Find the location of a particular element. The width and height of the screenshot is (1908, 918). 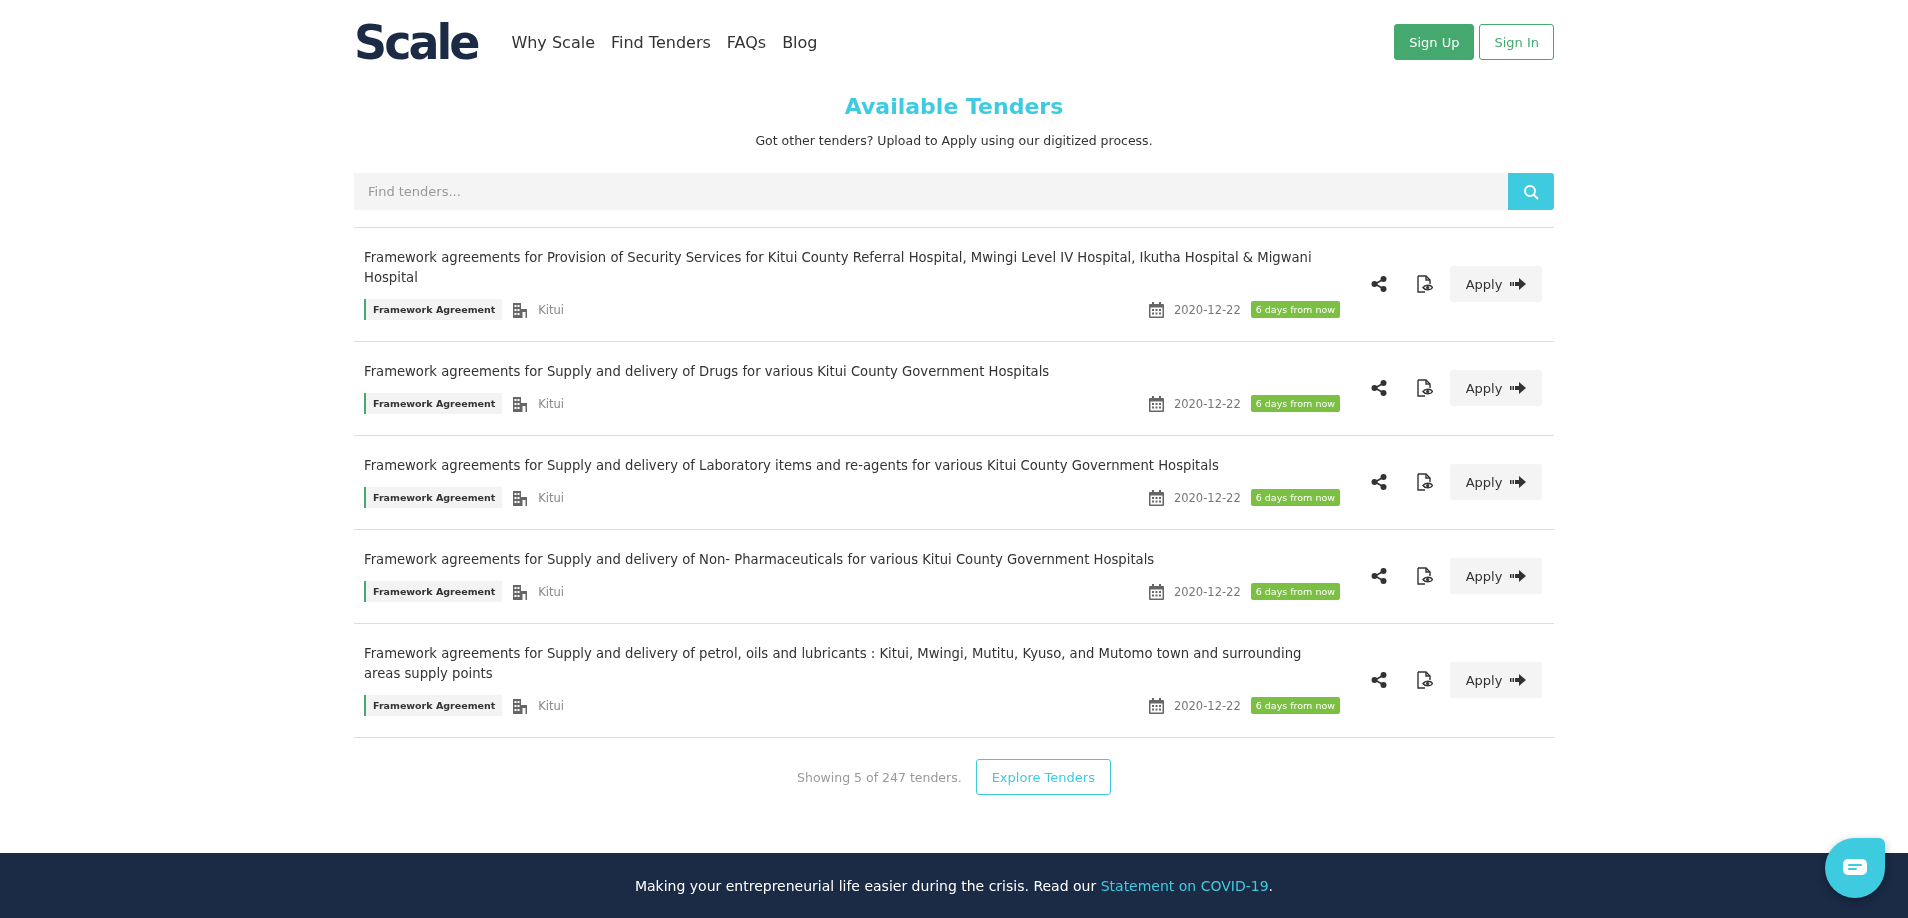

results-count: Showing 5 of 247 tenders. is located at coordinates (879, 777).